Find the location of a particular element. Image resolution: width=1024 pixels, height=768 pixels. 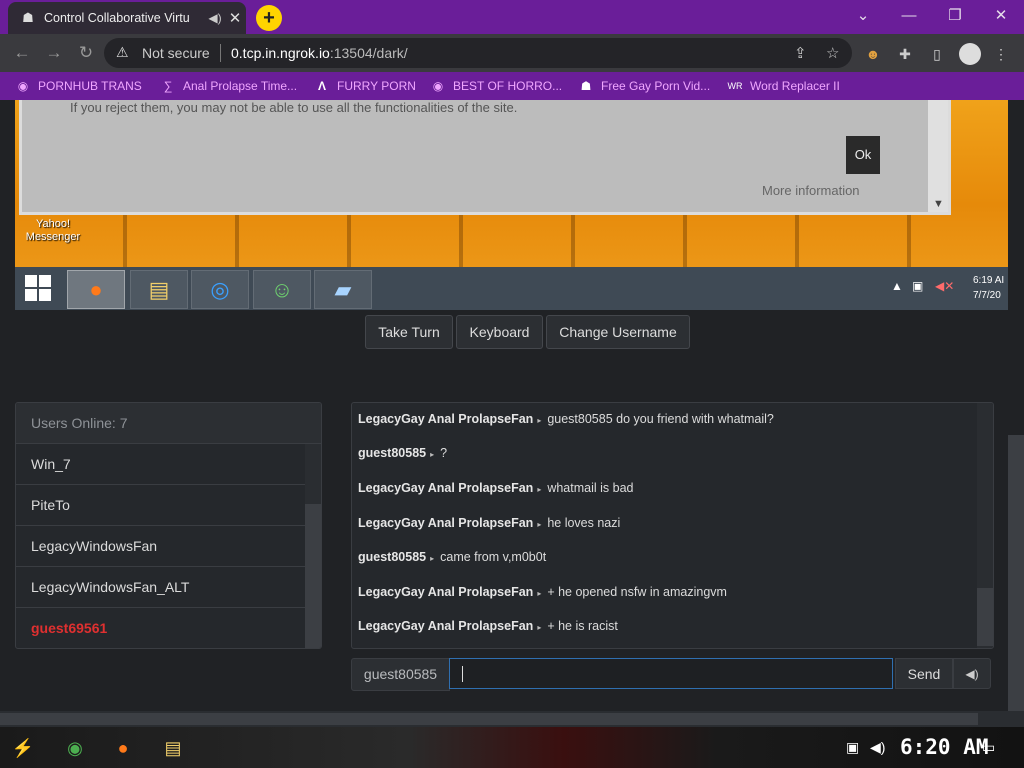

tab-favicon-icon: ☗ is located at coordinates (28, 17).